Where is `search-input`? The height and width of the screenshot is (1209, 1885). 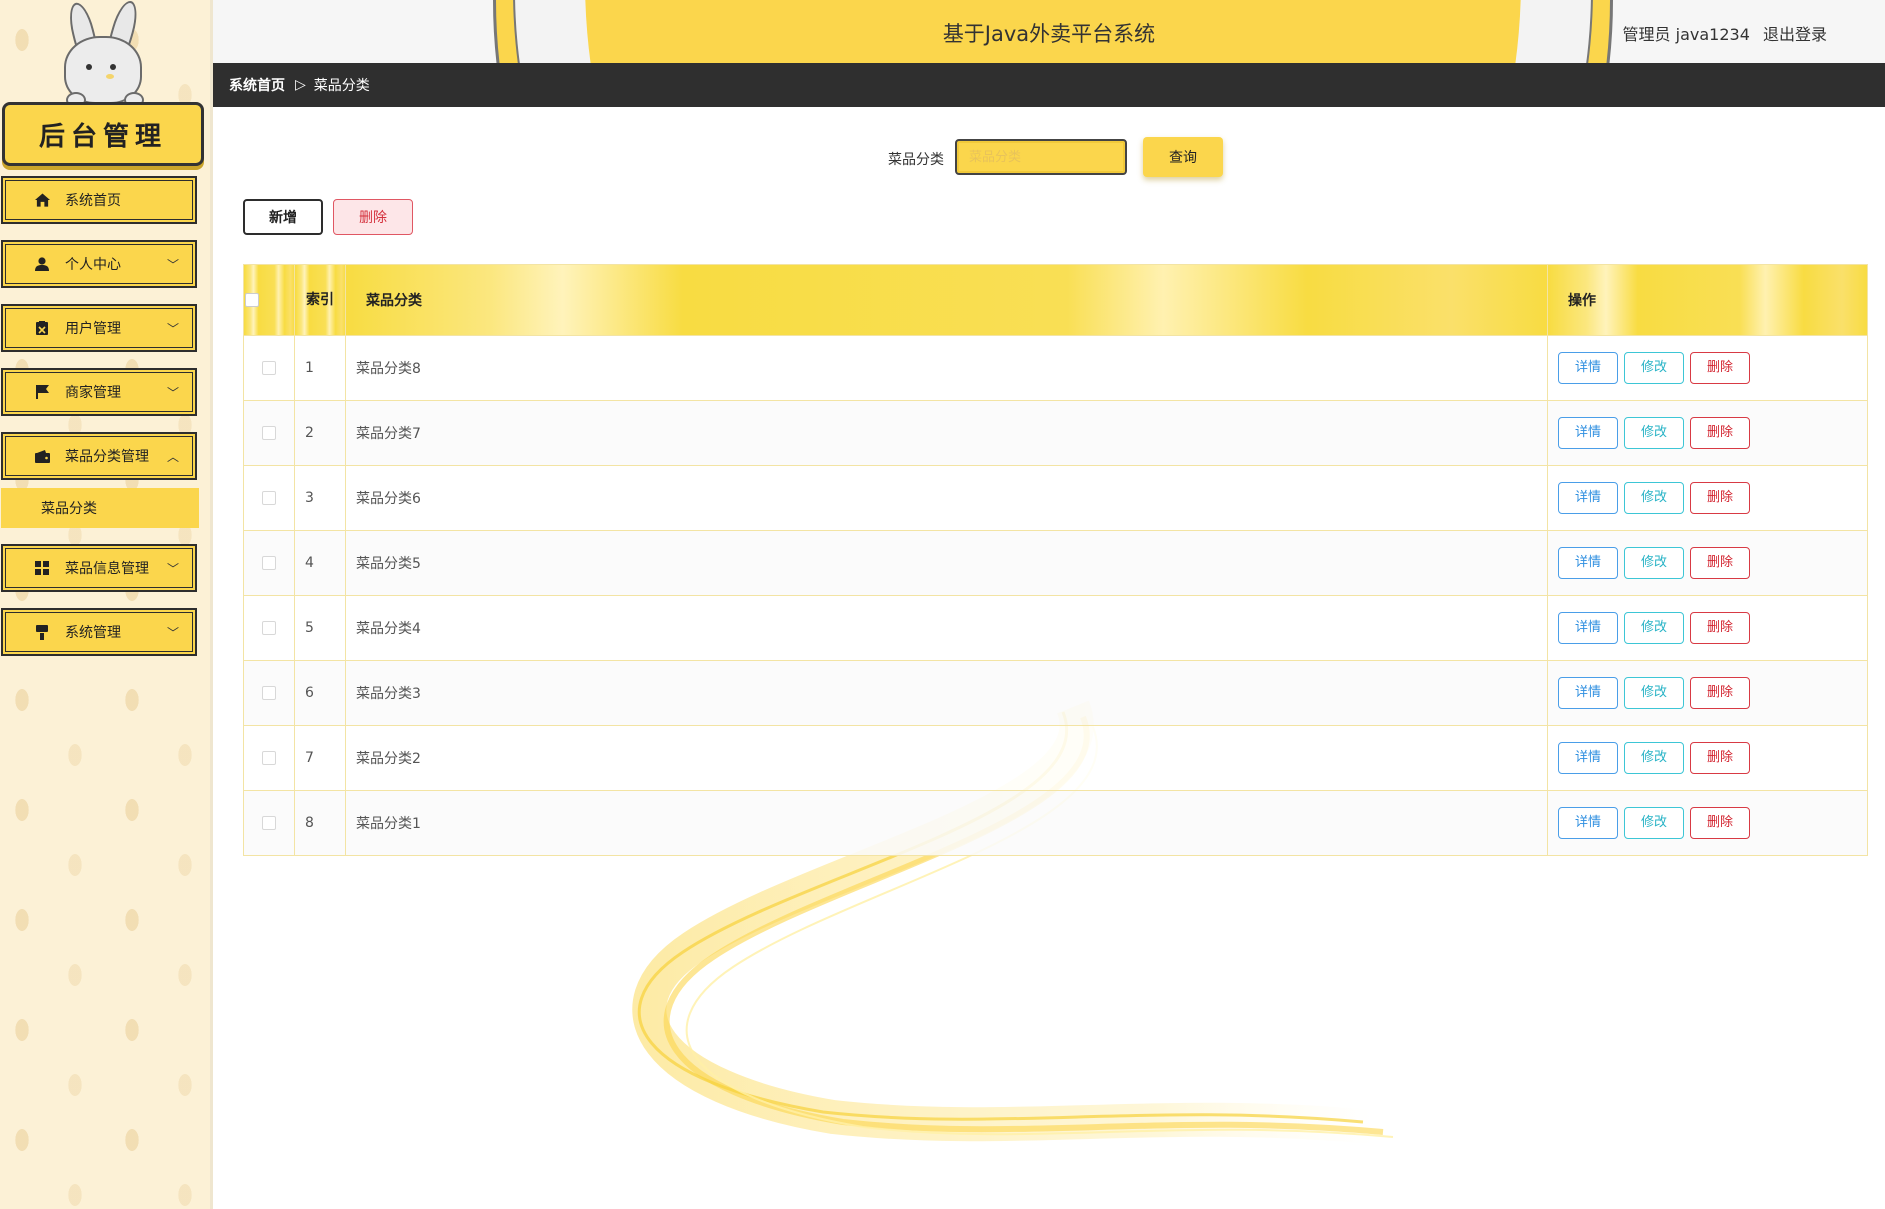
search-input is located at coordinates (1041, 157).